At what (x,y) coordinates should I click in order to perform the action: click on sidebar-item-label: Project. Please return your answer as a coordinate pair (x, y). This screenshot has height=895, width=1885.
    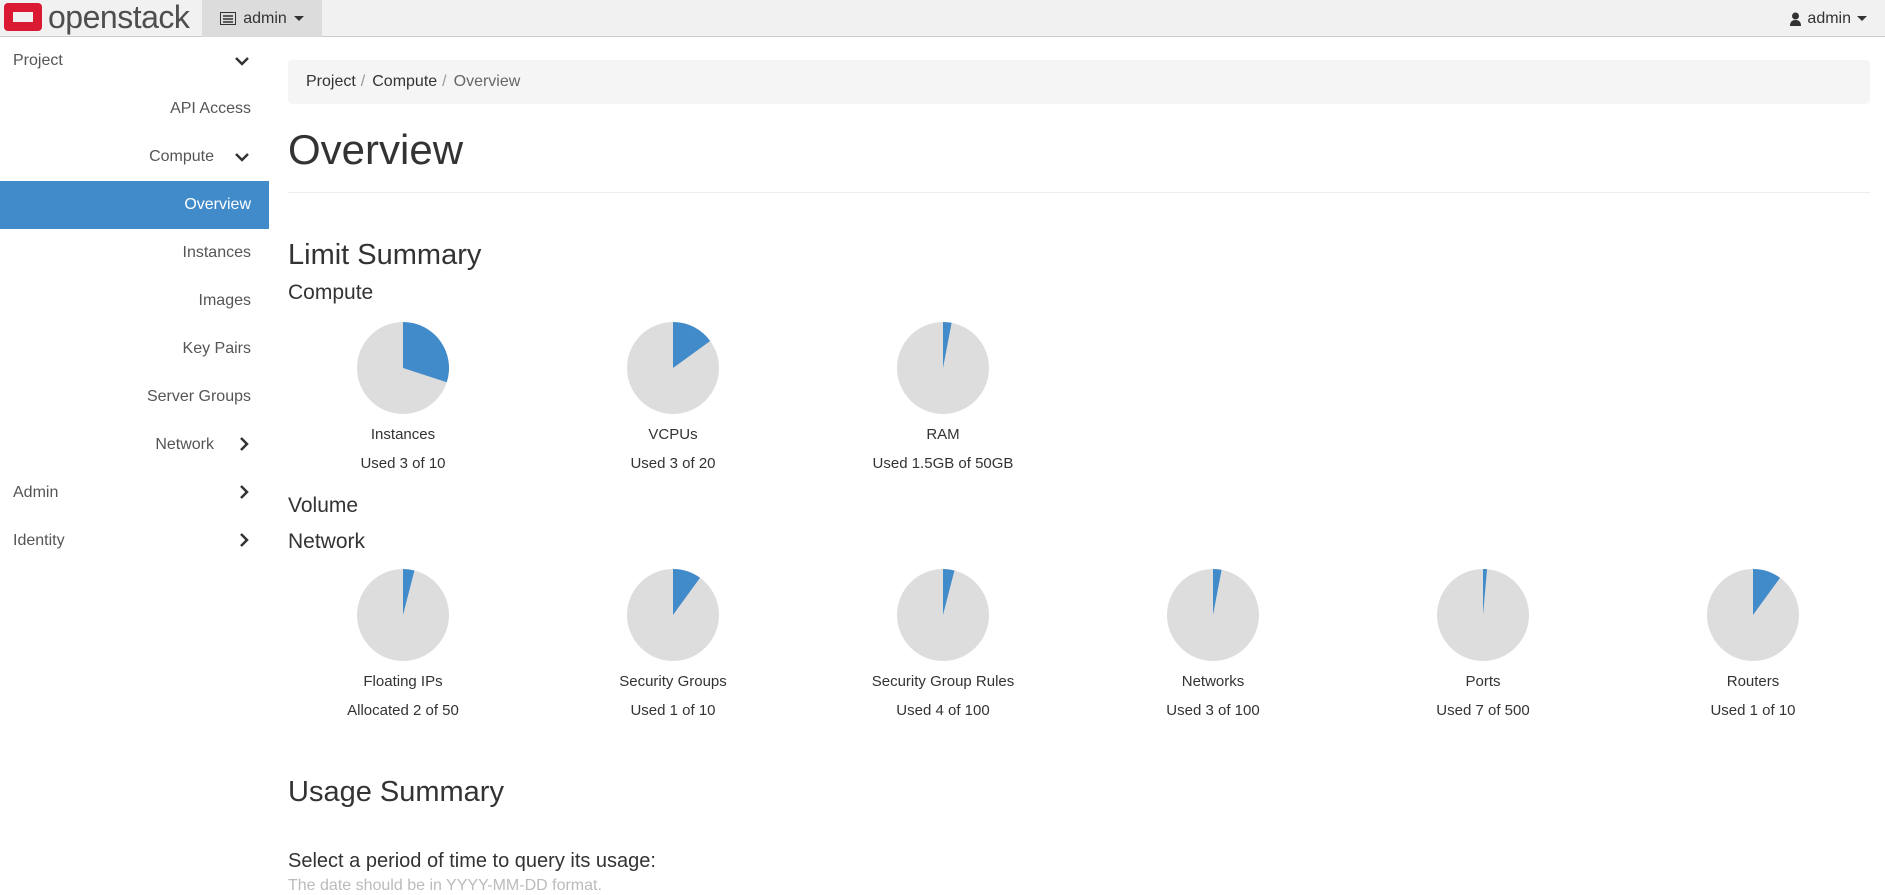
    Looking at the image, I should click on (38, 60).